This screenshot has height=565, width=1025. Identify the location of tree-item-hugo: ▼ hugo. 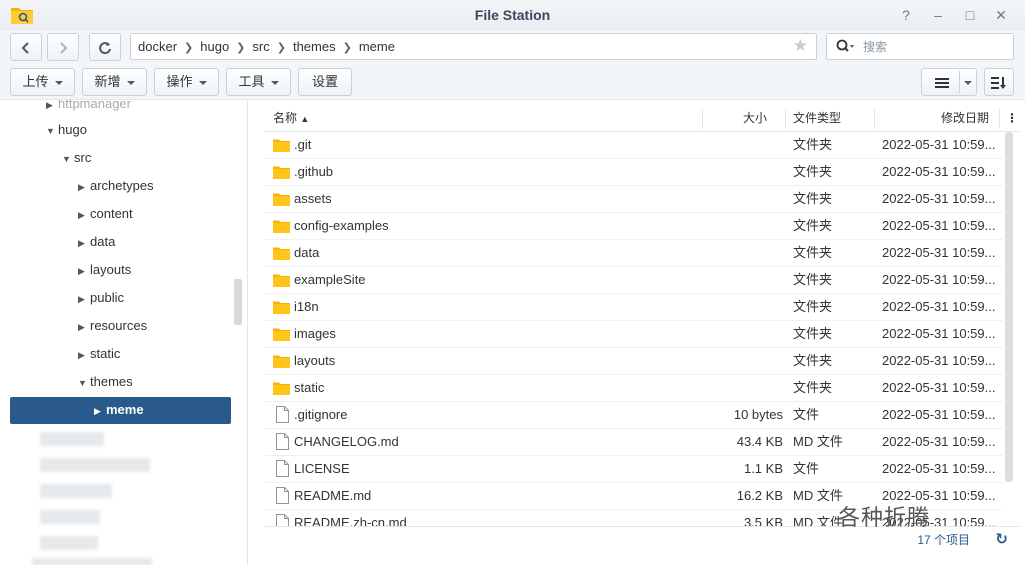
(66, 130).